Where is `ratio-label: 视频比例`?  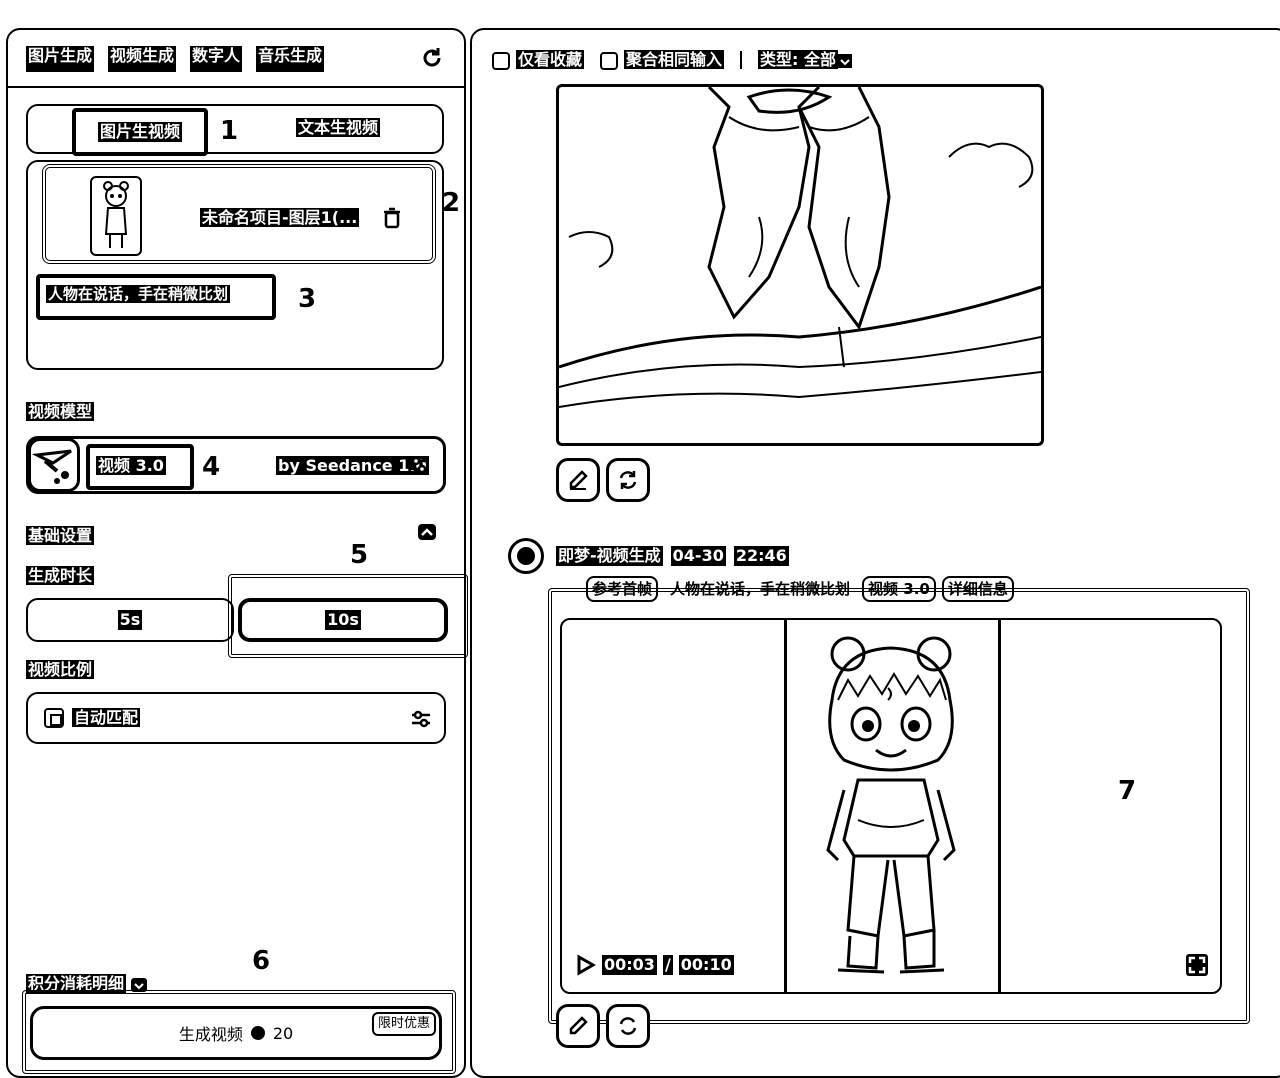
ratio-label: 视频比例 is located at coordinates (60, 670).